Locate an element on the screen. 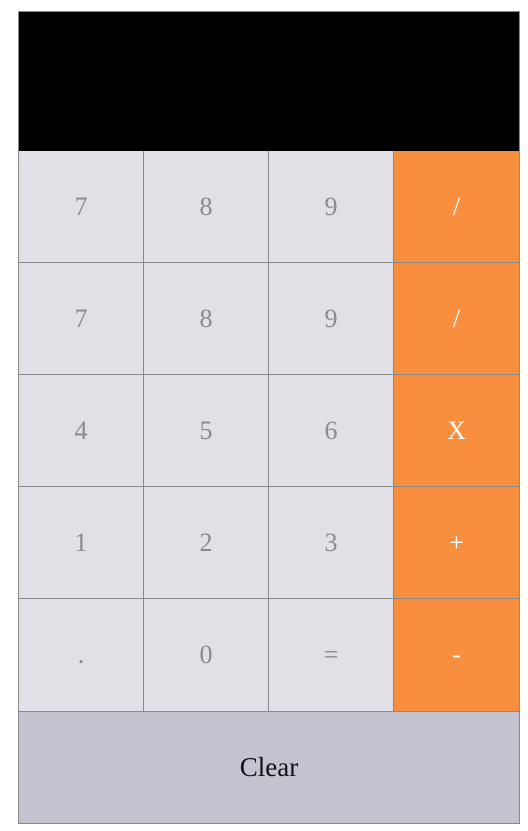 The image size is (528, 831). key-4: 4 is located at coordinates (81, 430).